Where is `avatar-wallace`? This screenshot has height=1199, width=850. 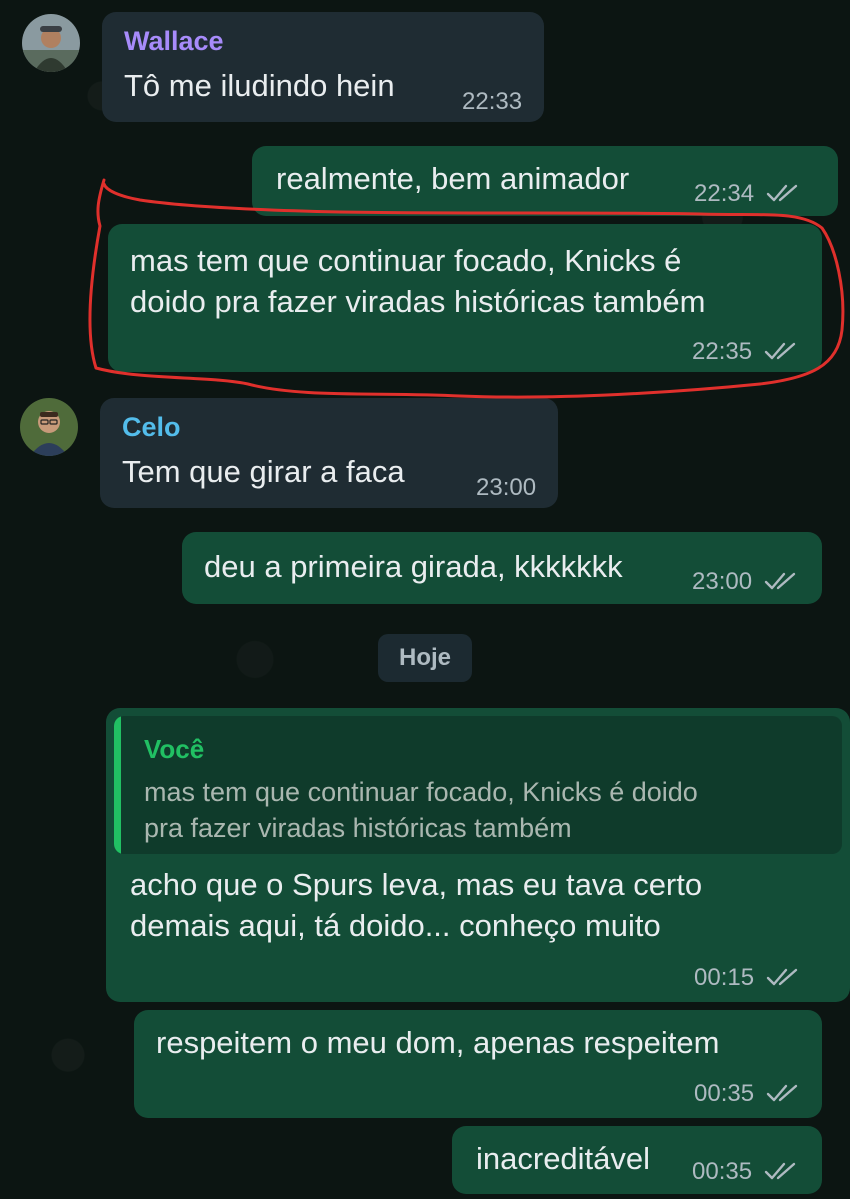
avatar-wallace is located at coordinates (51, 43).